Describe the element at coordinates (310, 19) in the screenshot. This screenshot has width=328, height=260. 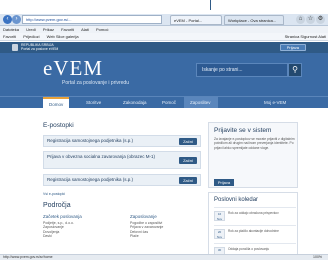
I see `star-icon: ☆` at that location.